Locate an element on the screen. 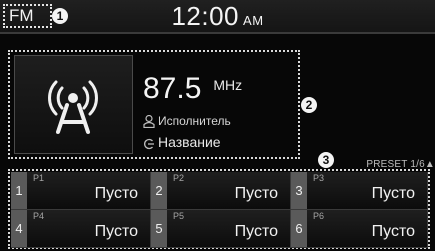 The image size is (435, 251). preset-button-4: 4 P4 Пусто is located at coordinates (81, 229).